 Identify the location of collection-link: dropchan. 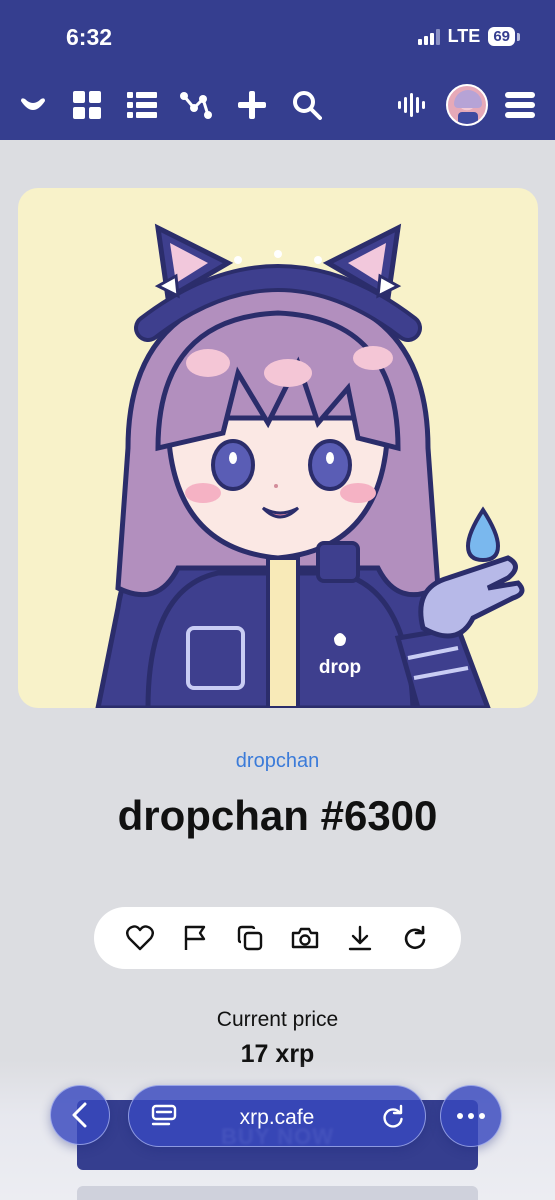
(277, 761).